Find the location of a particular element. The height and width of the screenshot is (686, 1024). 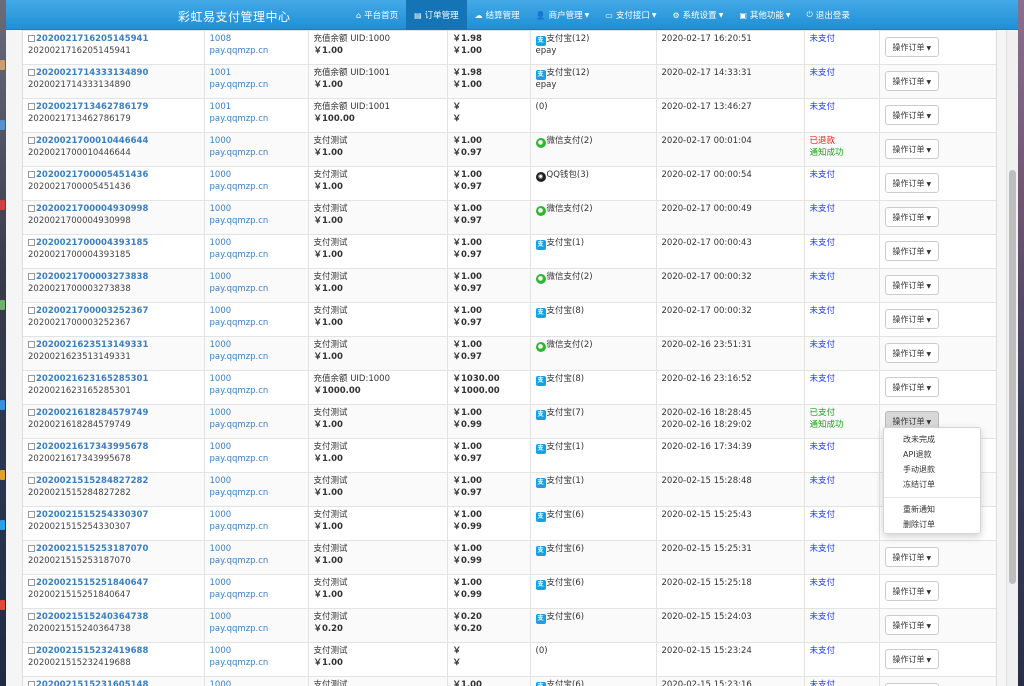

trade-no-link: 2020021515231605148 is located at coordinates (92, 683).